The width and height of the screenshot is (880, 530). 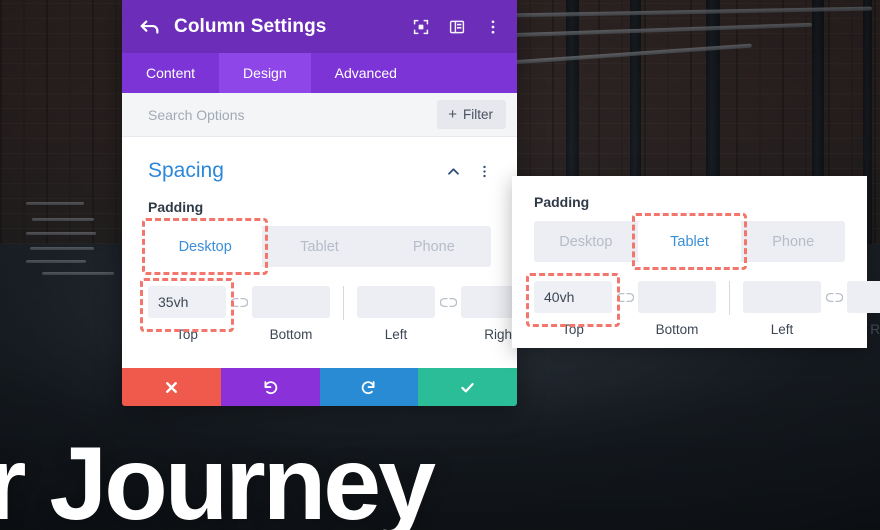 What do you see at coordinates (293, 114) in the screenshot?
I see `search-input` at bounding box center [293, 114].